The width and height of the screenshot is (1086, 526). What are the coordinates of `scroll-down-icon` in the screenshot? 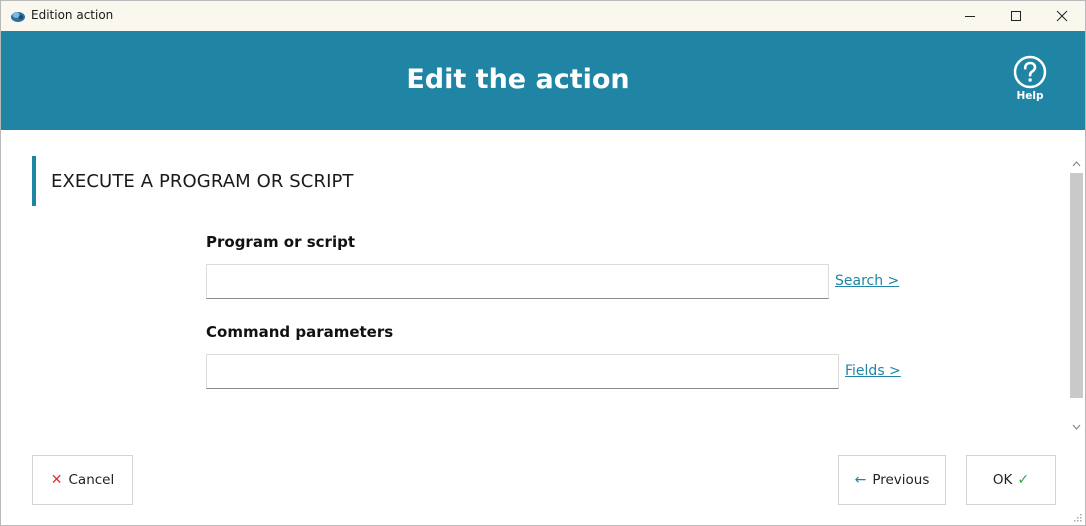 It's located at (1076, 427).